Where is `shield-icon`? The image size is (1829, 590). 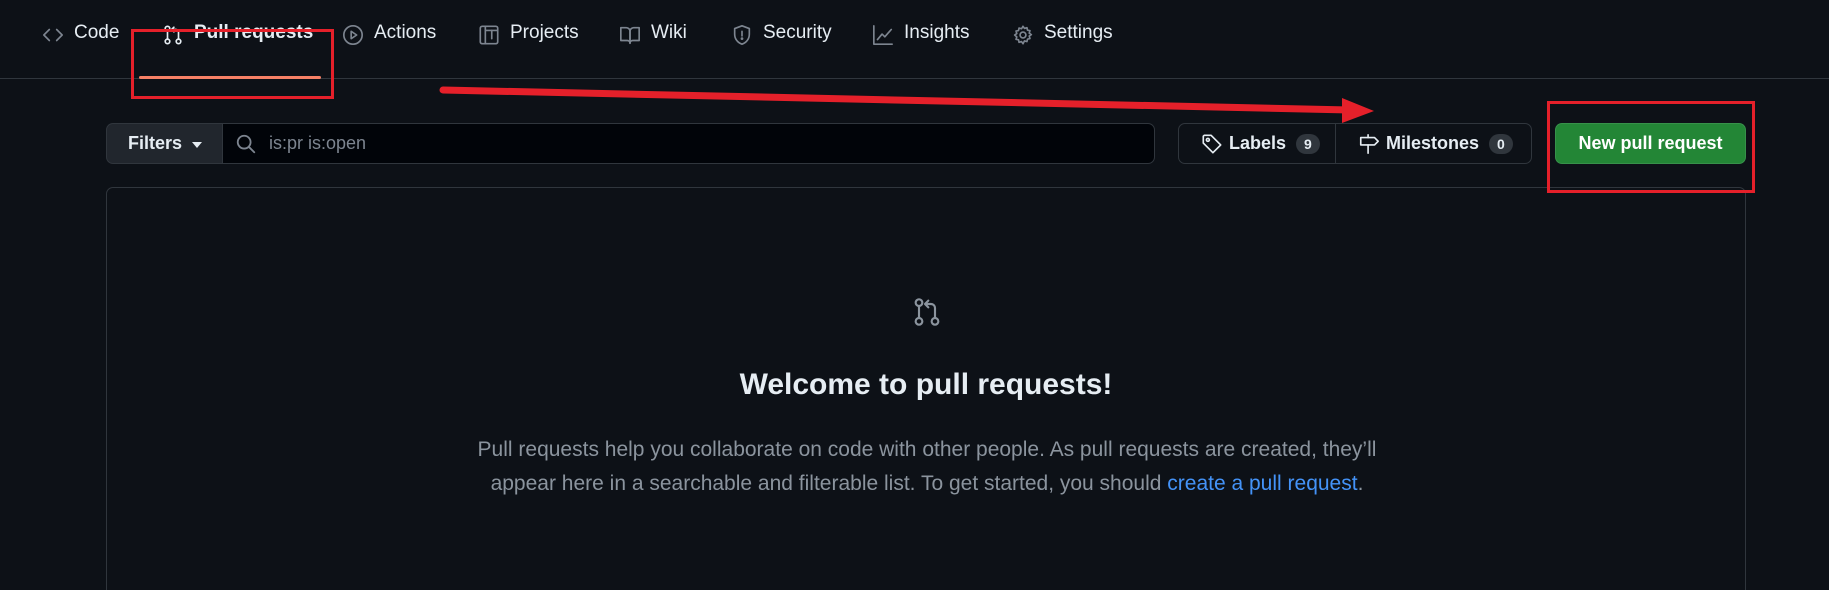
shield-icon is located at coordinates (742, 35).